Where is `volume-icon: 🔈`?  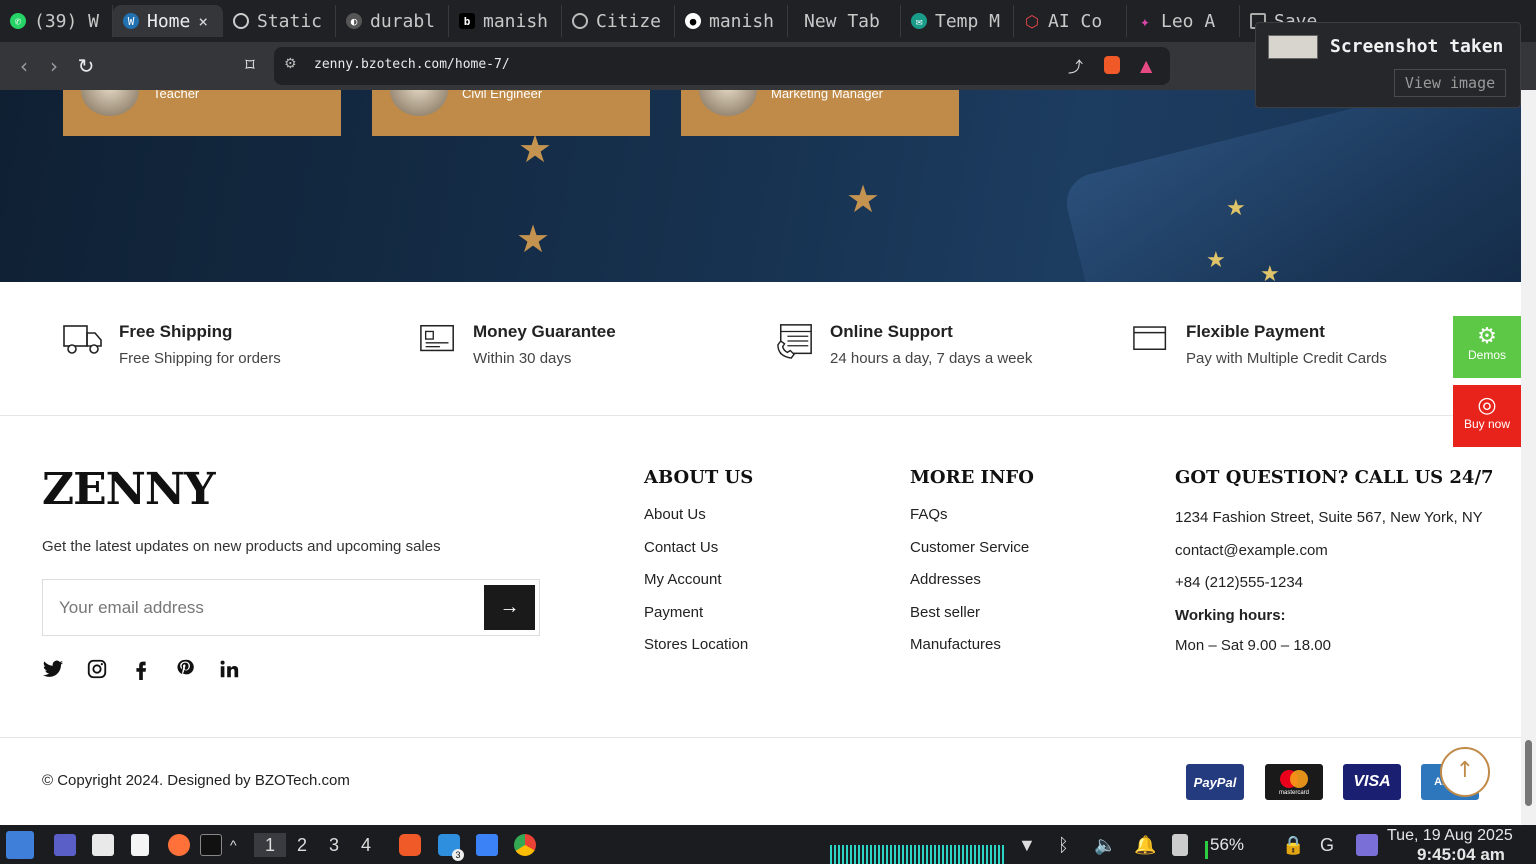 volume-icon: 🔈 is located at coordinates (1105, 845).